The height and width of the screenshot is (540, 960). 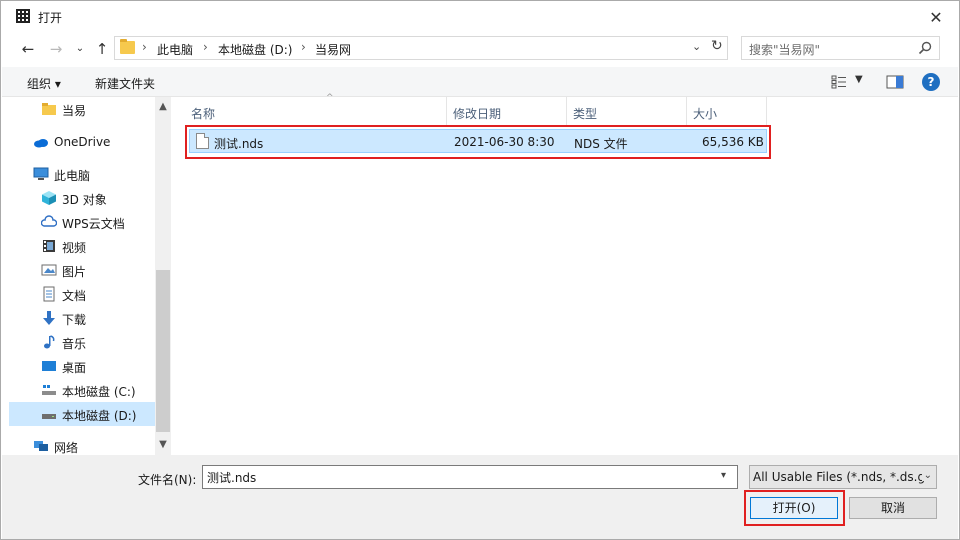 What do you see at coordinates (82, 444) in the screenshot?
I see `nav-item-network: 网络` at bounding box center [82, 444].